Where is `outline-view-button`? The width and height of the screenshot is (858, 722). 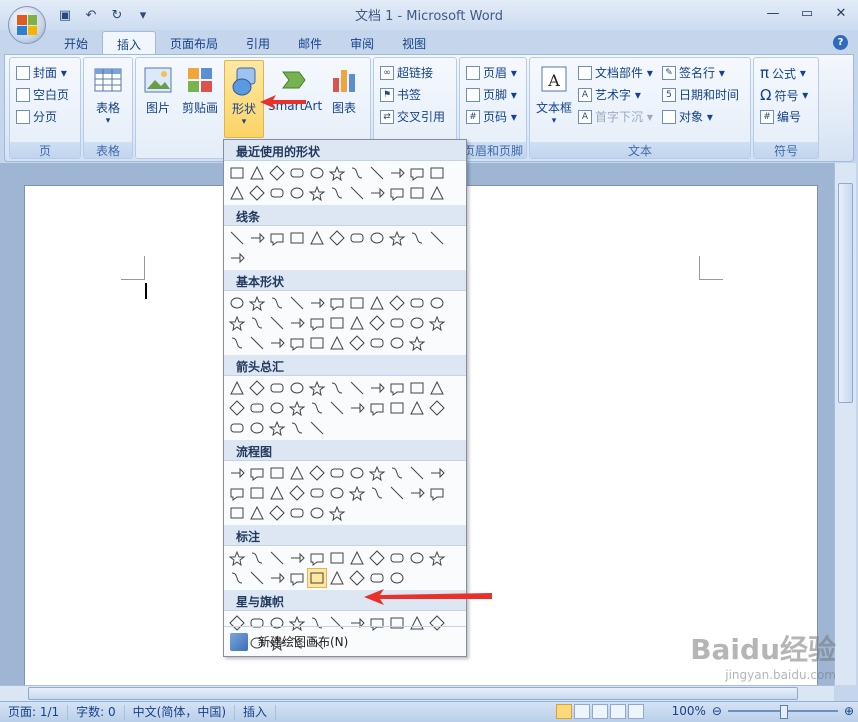
outline-view-button is located at coordinates (618, 711).